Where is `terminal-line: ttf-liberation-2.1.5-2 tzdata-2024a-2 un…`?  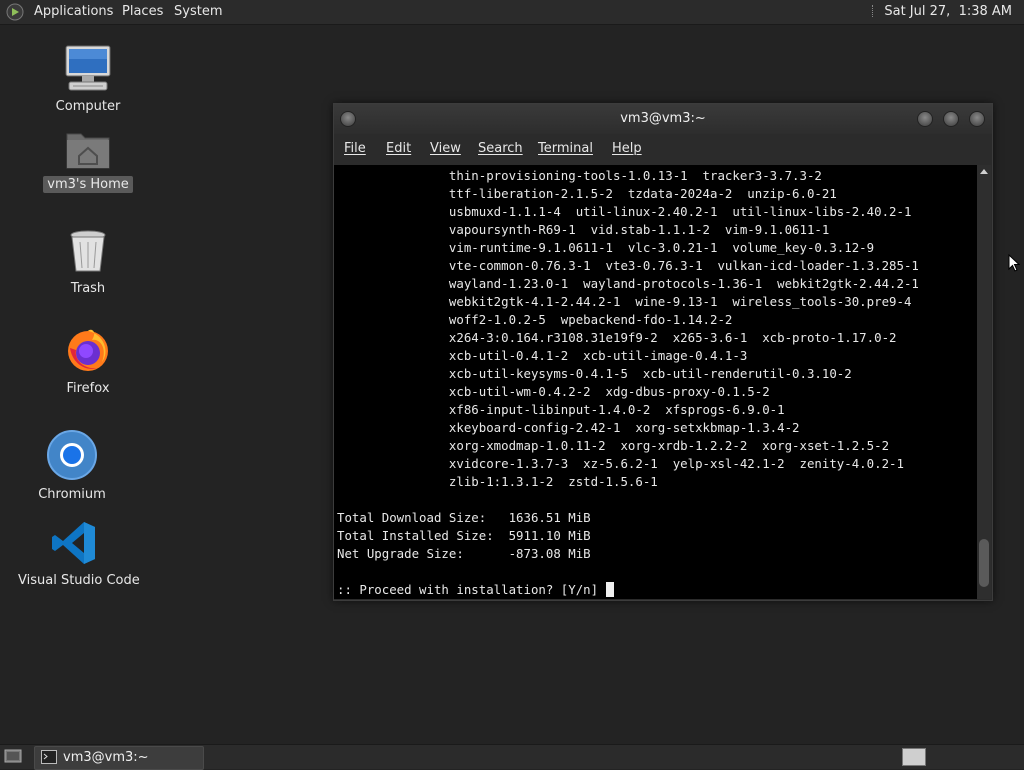
terminal-line: ttf-liberation-2.1.5-2 tzdata-2024a-2 un… is located at coordinates (587, 193).